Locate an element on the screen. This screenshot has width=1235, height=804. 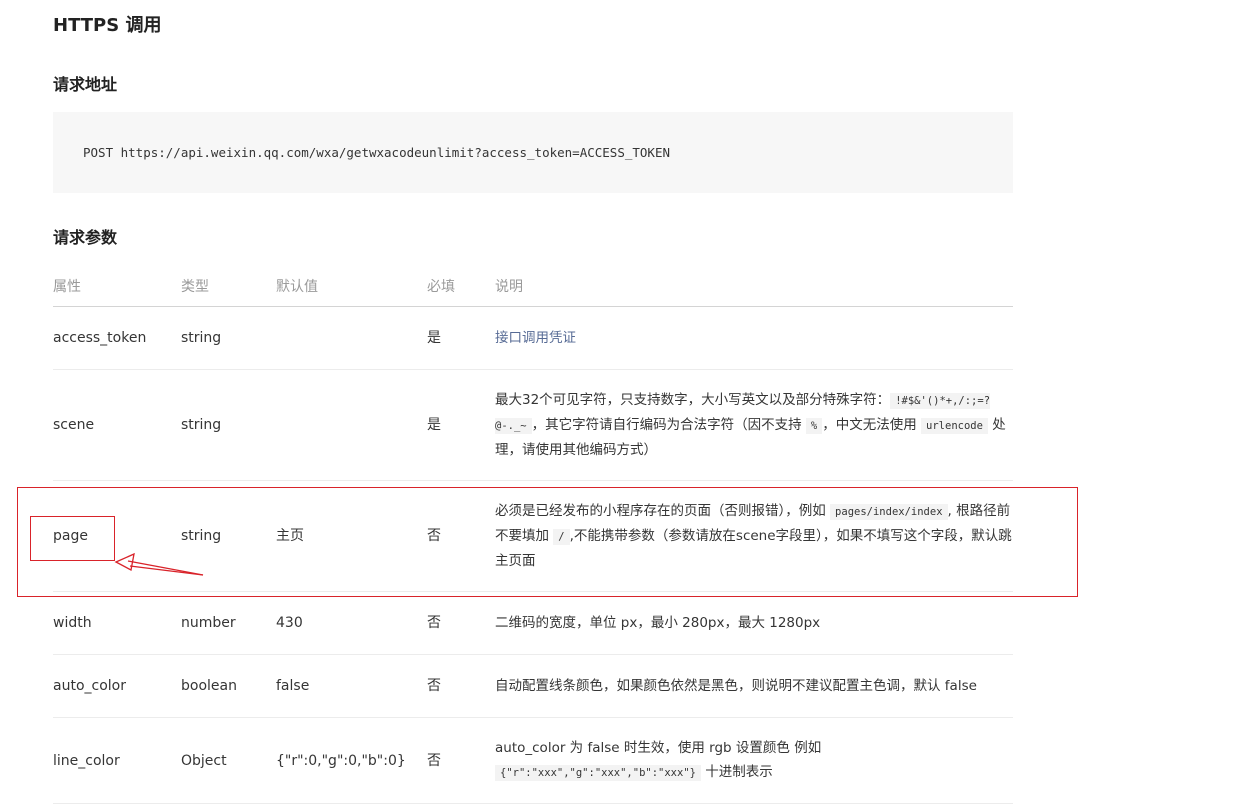
param-type: number is located at coordinates (228, 623).